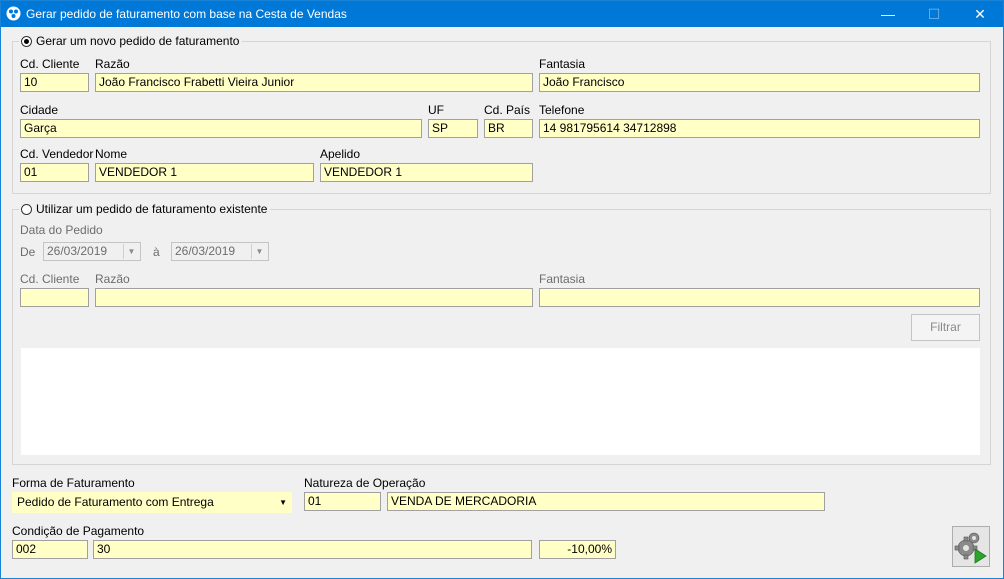 The image size is (1004, 579). I want to click on forma-faturamento-value: Pedido de Faturamento com Entrega, so click(115, 502).